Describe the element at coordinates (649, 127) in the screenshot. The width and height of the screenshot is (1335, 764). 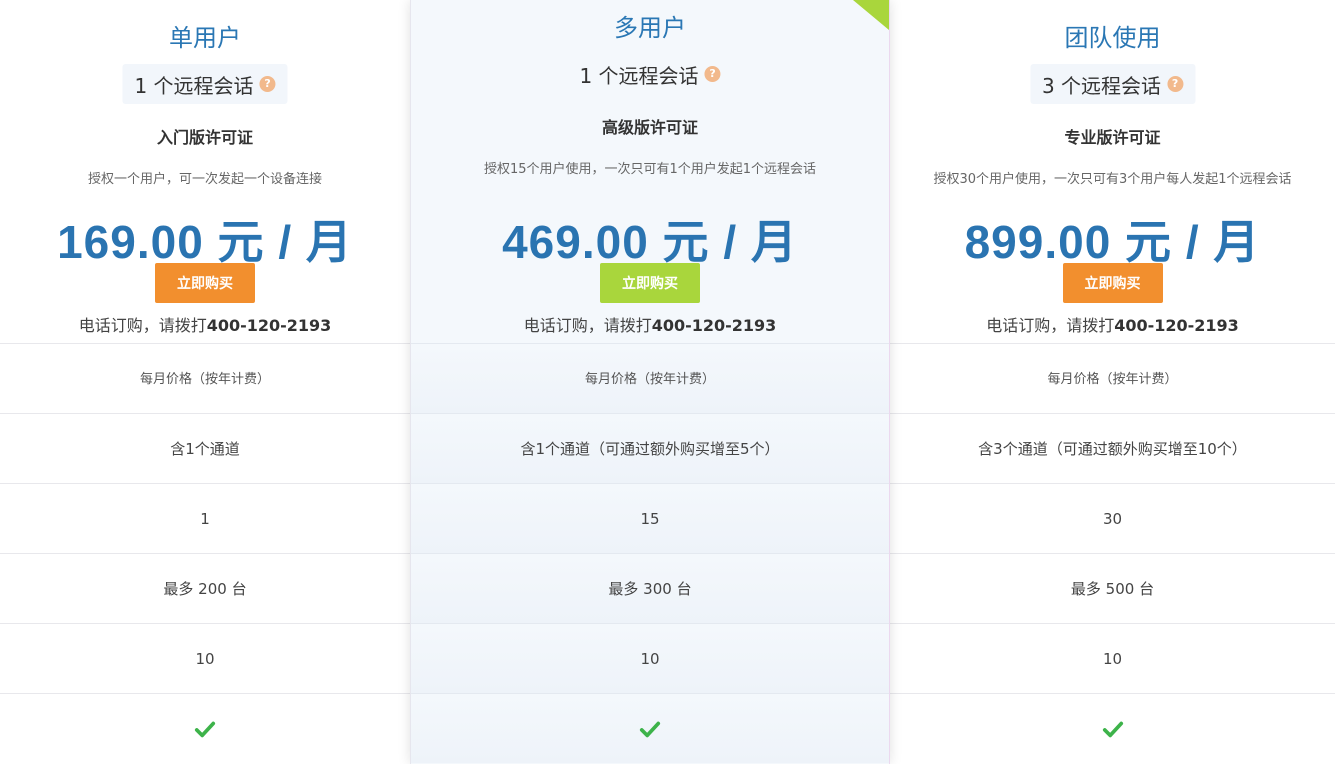
I see `license-name: 高级版许可证` at that location.